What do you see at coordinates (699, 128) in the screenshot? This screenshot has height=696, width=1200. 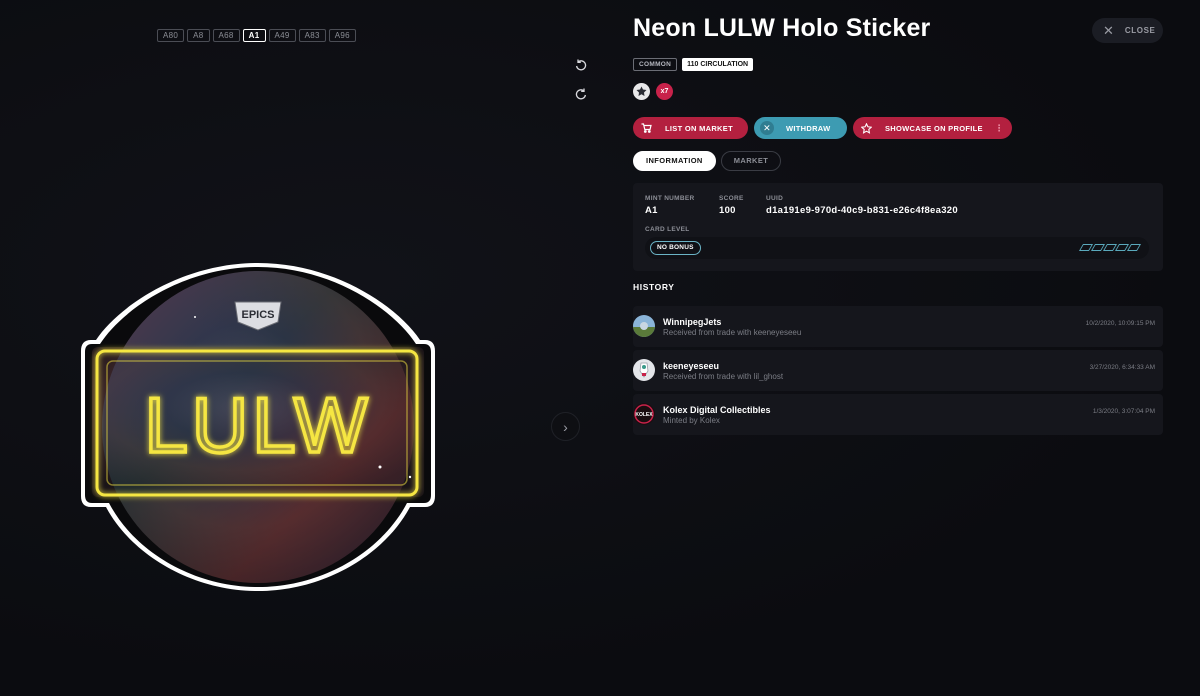 I see `list-on-market-label: LIST ON MARKET` at bounding box center [699, 128].